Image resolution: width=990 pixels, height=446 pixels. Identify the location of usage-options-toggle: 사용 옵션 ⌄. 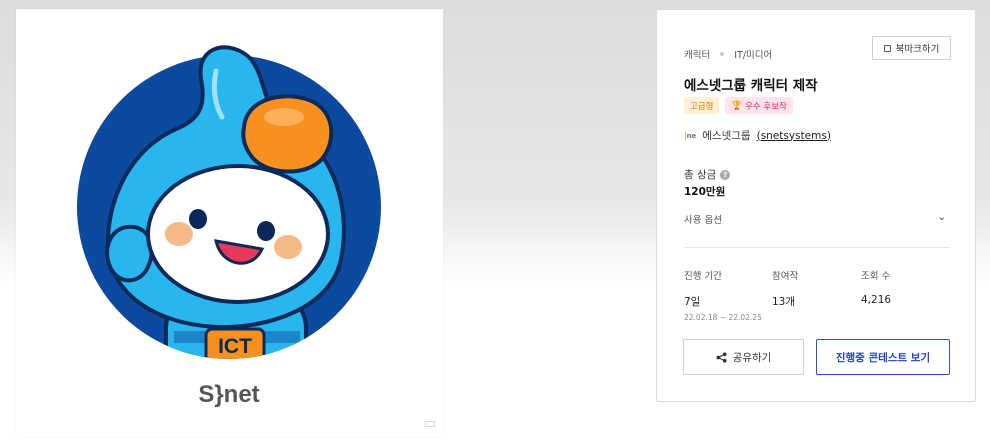
(817, 219).